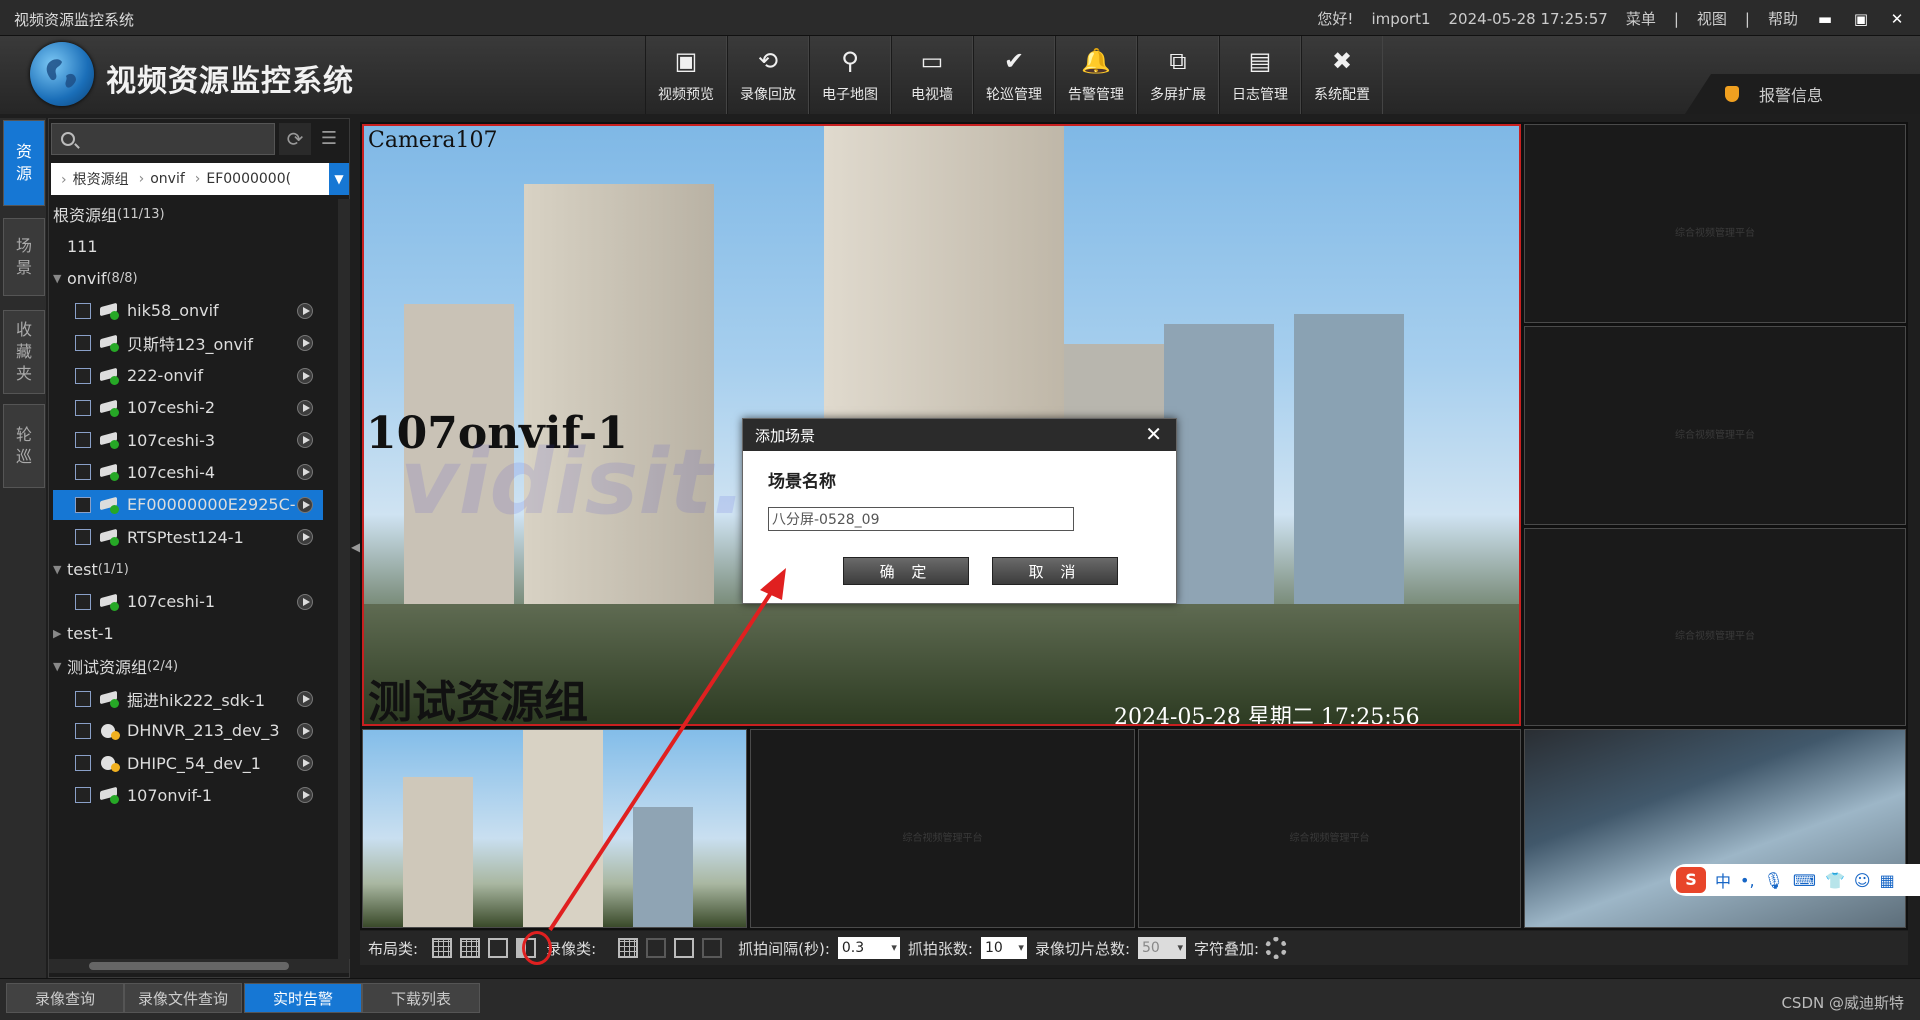 This screenshot has height=1020, width=1920. Describe the element at coordinates (784, 948) in the screenshot. I see `interval-label: 抓拍间隔(秒):` at that location.